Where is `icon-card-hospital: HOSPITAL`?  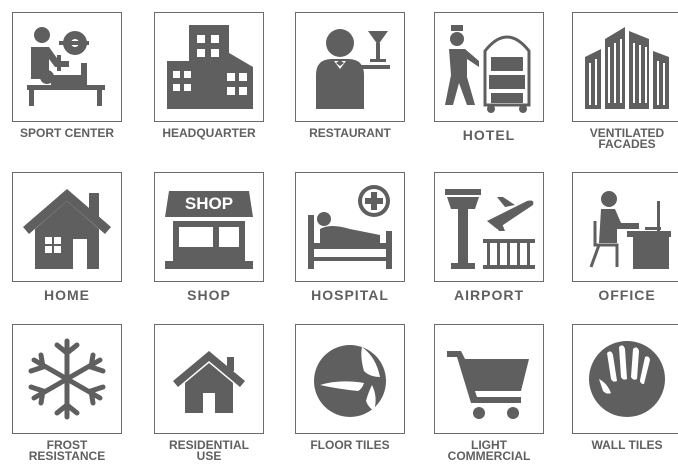
icon-card-hospital: HOSPITAL is located at coordinates (355, 237).